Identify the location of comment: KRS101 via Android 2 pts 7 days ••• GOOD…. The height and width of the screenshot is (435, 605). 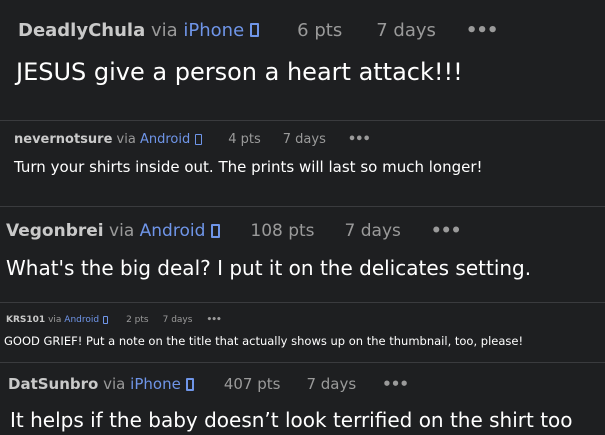
(302, 330).